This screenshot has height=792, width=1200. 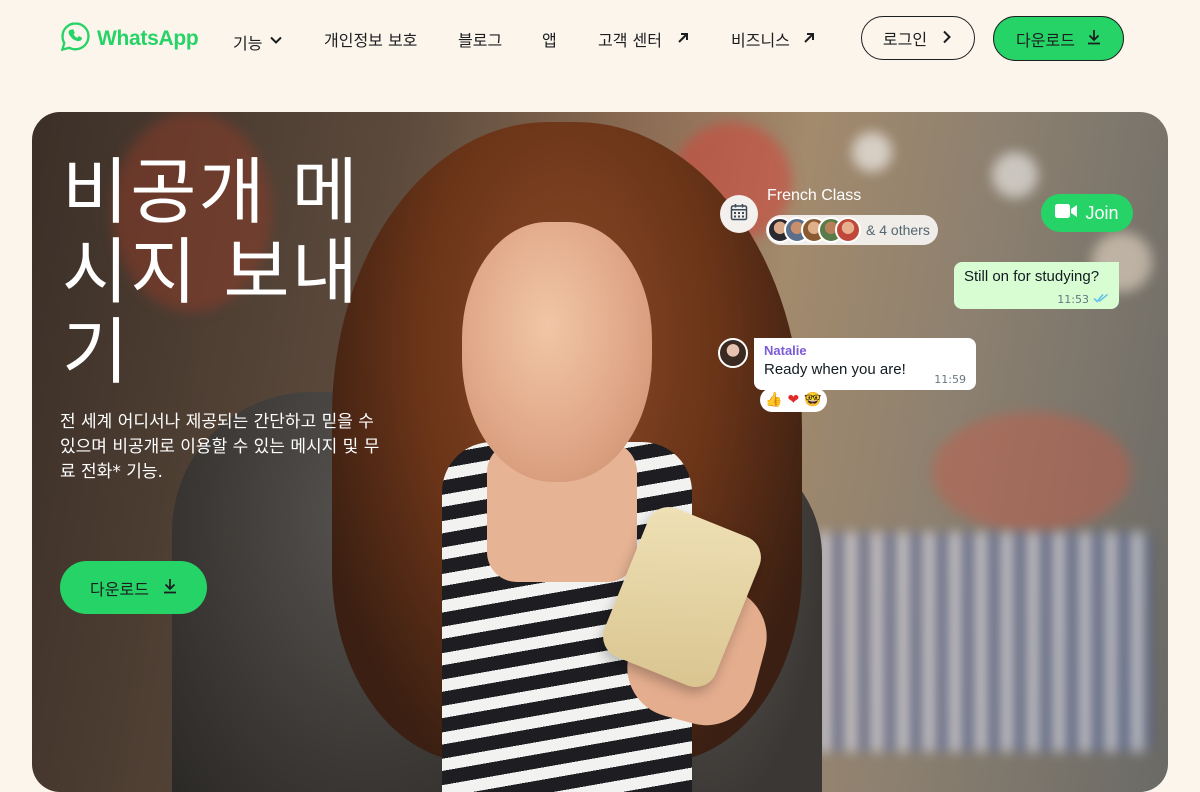 I want to click on message-meta: 11:53, so click(x=1083, y=299).